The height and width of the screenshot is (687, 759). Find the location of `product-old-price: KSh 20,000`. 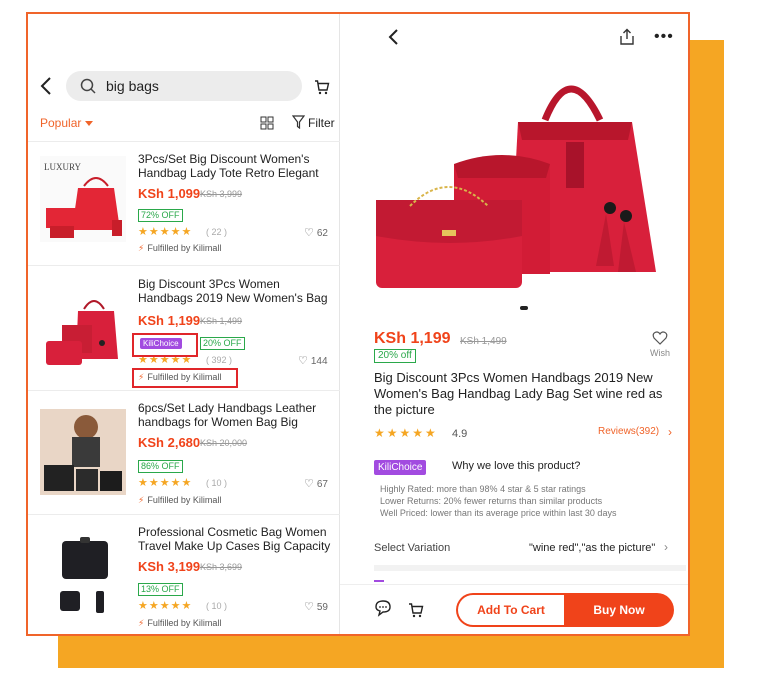

product-old-price: KSh 20,000 is located at coordinates (224, 443).